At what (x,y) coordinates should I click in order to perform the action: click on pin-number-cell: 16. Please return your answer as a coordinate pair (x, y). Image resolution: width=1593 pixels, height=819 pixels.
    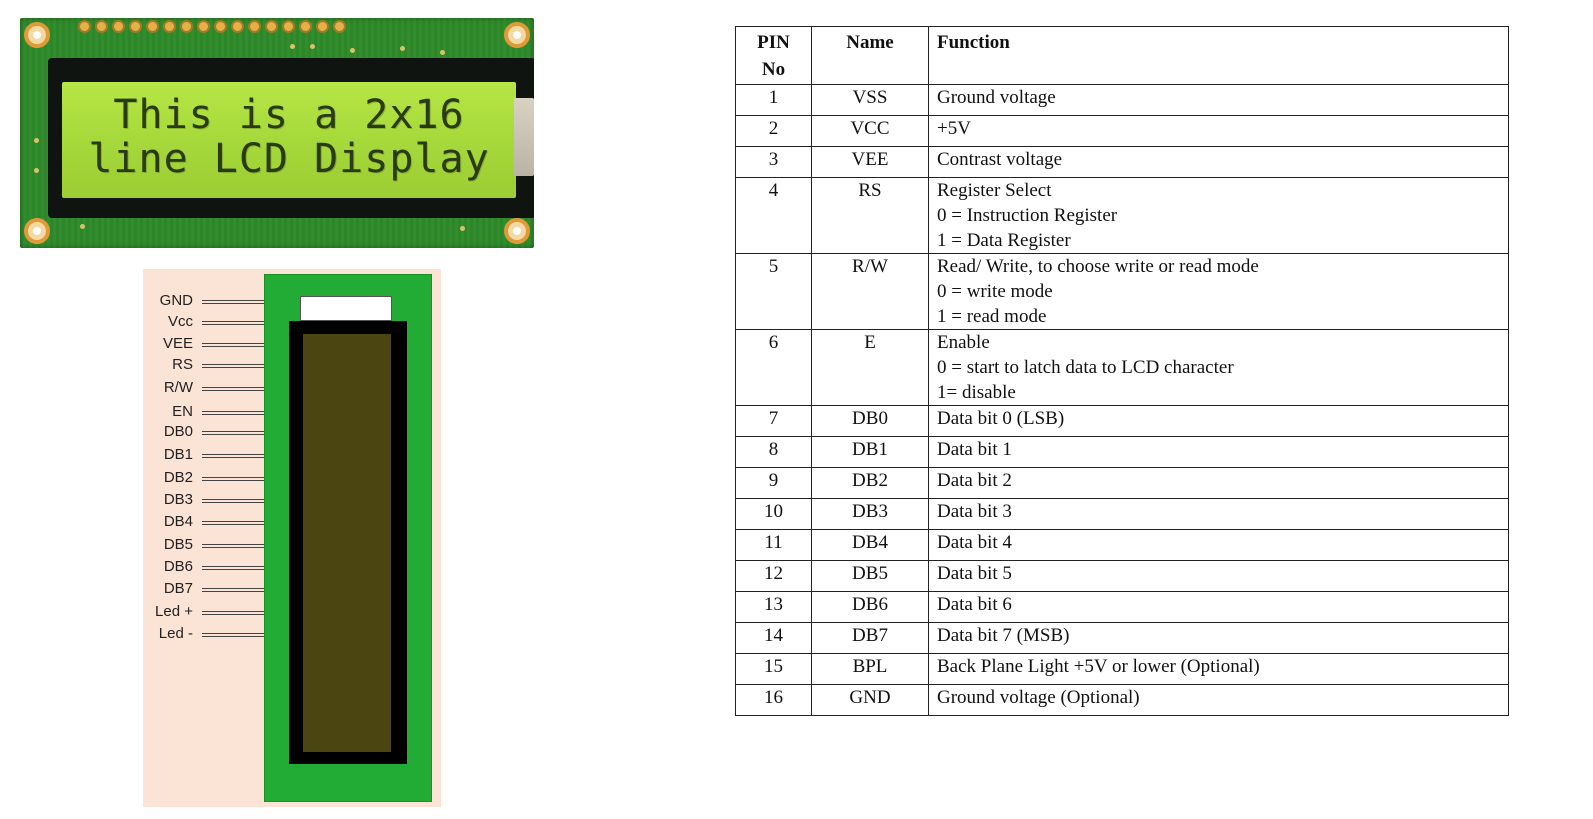
    Looking at the image, I should click on (773, 700).